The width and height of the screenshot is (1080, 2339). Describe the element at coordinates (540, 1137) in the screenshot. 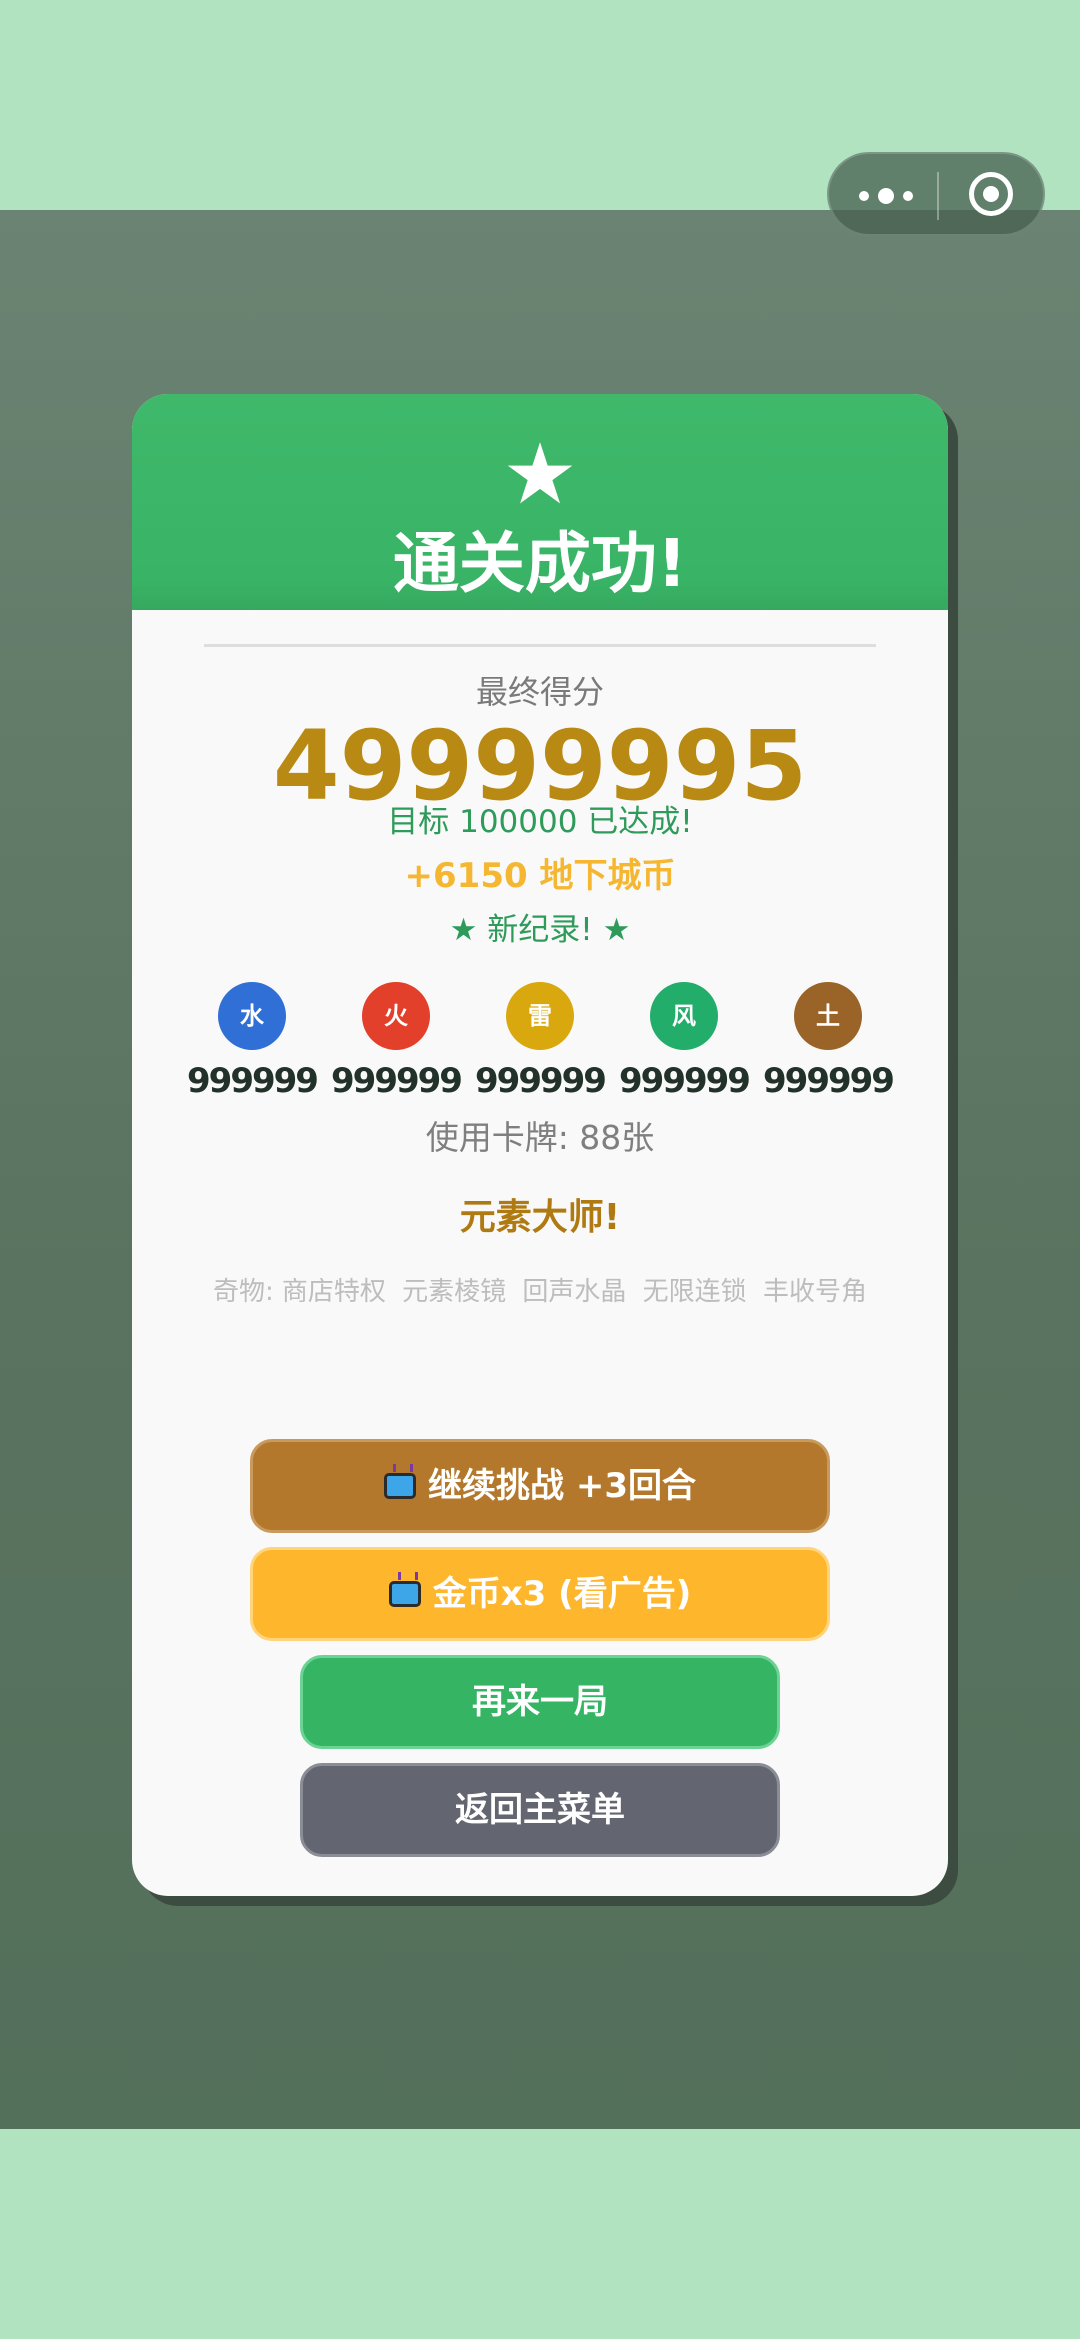

I see `cards-used-text: 使用卡牌: 88张` at that location.